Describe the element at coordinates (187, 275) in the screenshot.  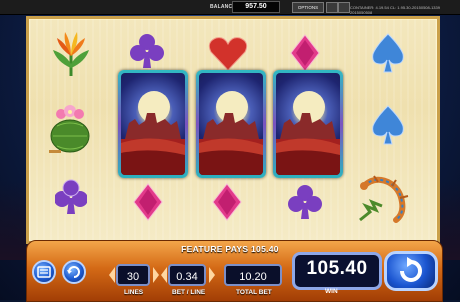
I see `bet-per-line-value: 0.34` at that location.